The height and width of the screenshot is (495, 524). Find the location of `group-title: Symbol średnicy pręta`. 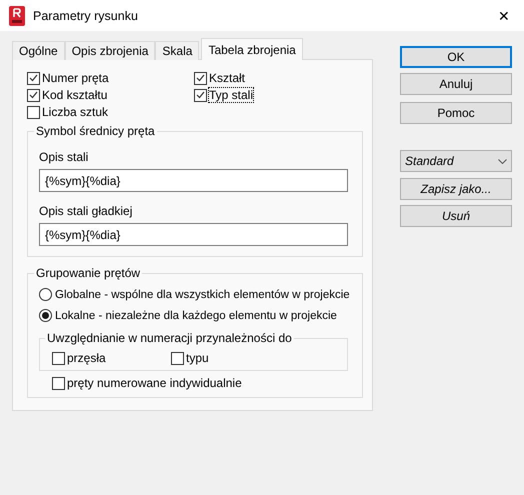

group-title: Symbol średnicy pręta is located at coordinates (95, 131).